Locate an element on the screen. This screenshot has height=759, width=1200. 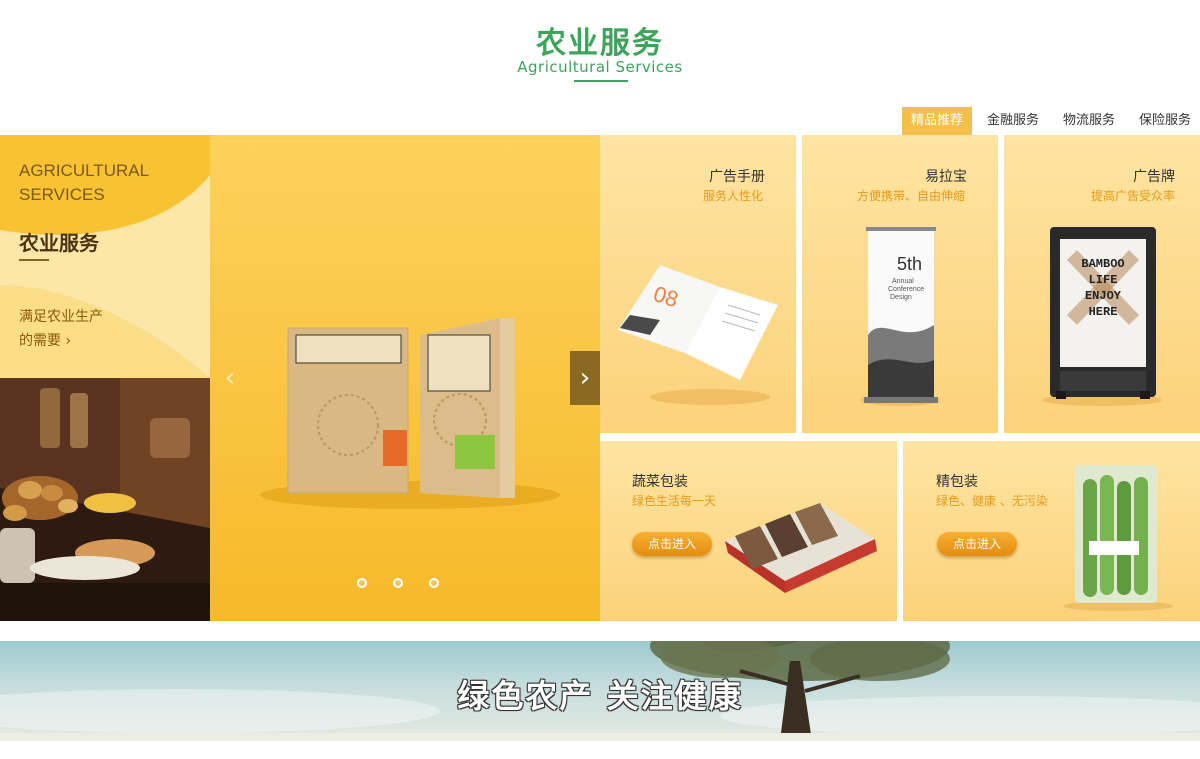
billboard-word-1: BAMBOO is located at coordinates (1102, 264).